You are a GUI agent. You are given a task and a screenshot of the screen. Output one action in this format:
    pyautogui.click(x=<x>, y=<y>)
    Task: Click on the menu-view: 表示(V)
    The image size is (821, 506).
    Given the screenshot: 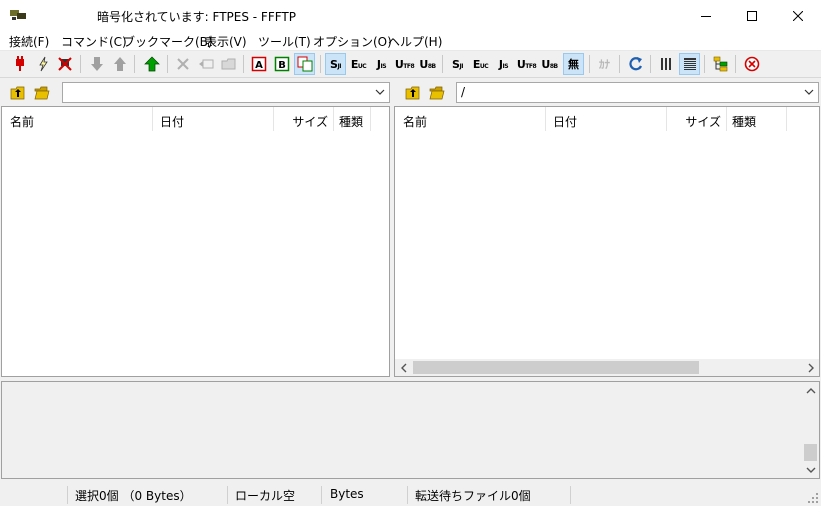 What is the action you would take?
    pyautogui.click(x=226, y=41)
    